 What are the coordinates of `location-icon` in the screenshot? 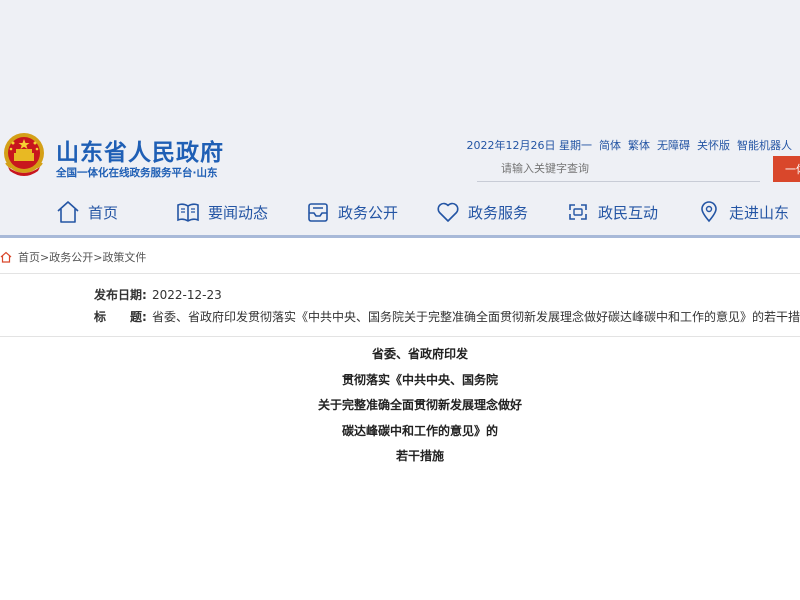 It's located at (709, 212).